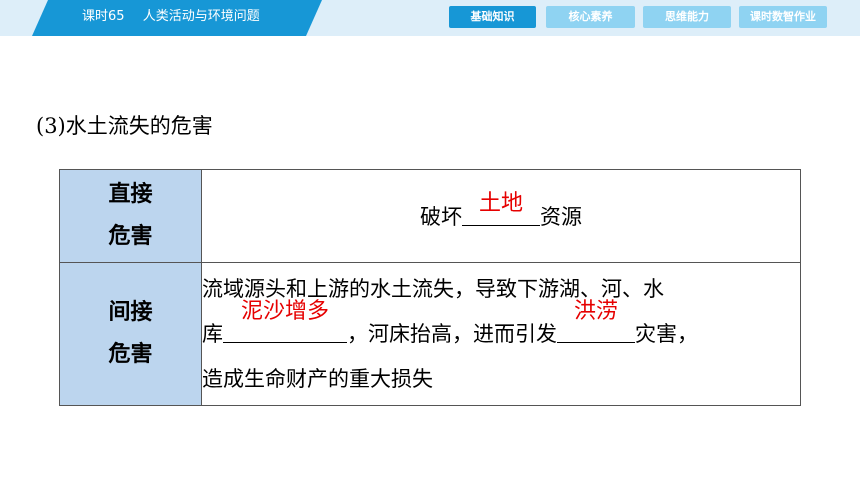 This screenshot has width=860, height=484. Describe the element at coordinates (595, 311) in the screenshot. I see `answer-flood: 洪涝` at that location.